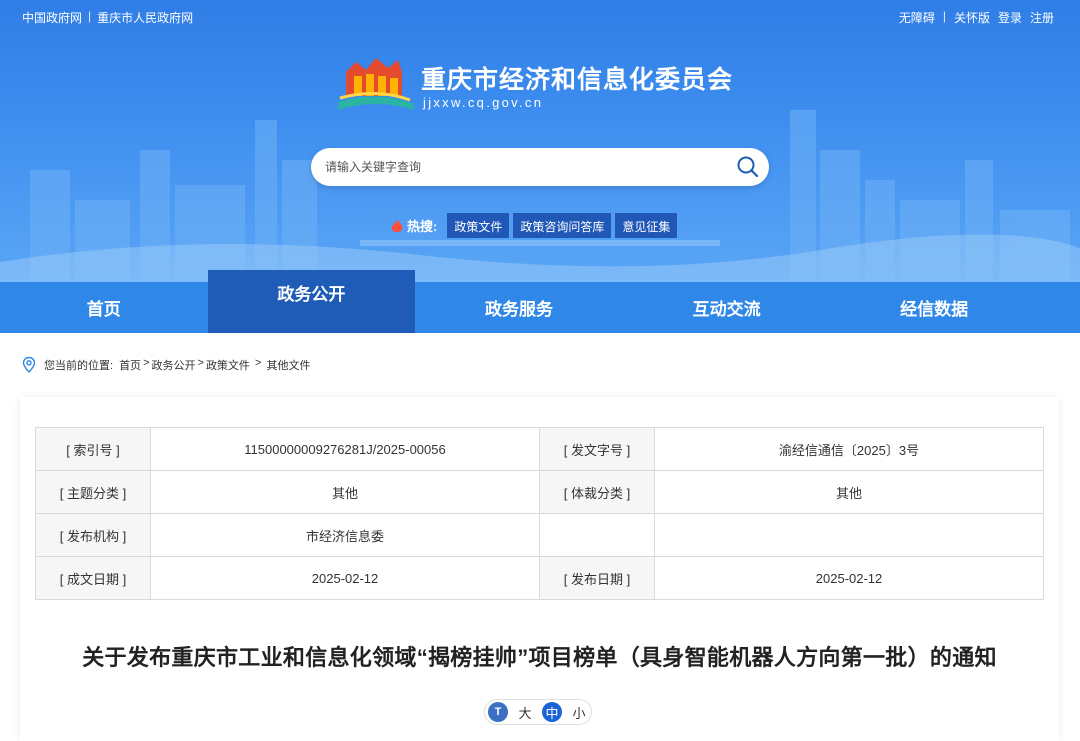 This screenshot has height=741, width=1080. What do you see at coordinates (413, 225) in the screenshot?
I see `hot-search-label: 热搜:` at bounding box center [413, 225].